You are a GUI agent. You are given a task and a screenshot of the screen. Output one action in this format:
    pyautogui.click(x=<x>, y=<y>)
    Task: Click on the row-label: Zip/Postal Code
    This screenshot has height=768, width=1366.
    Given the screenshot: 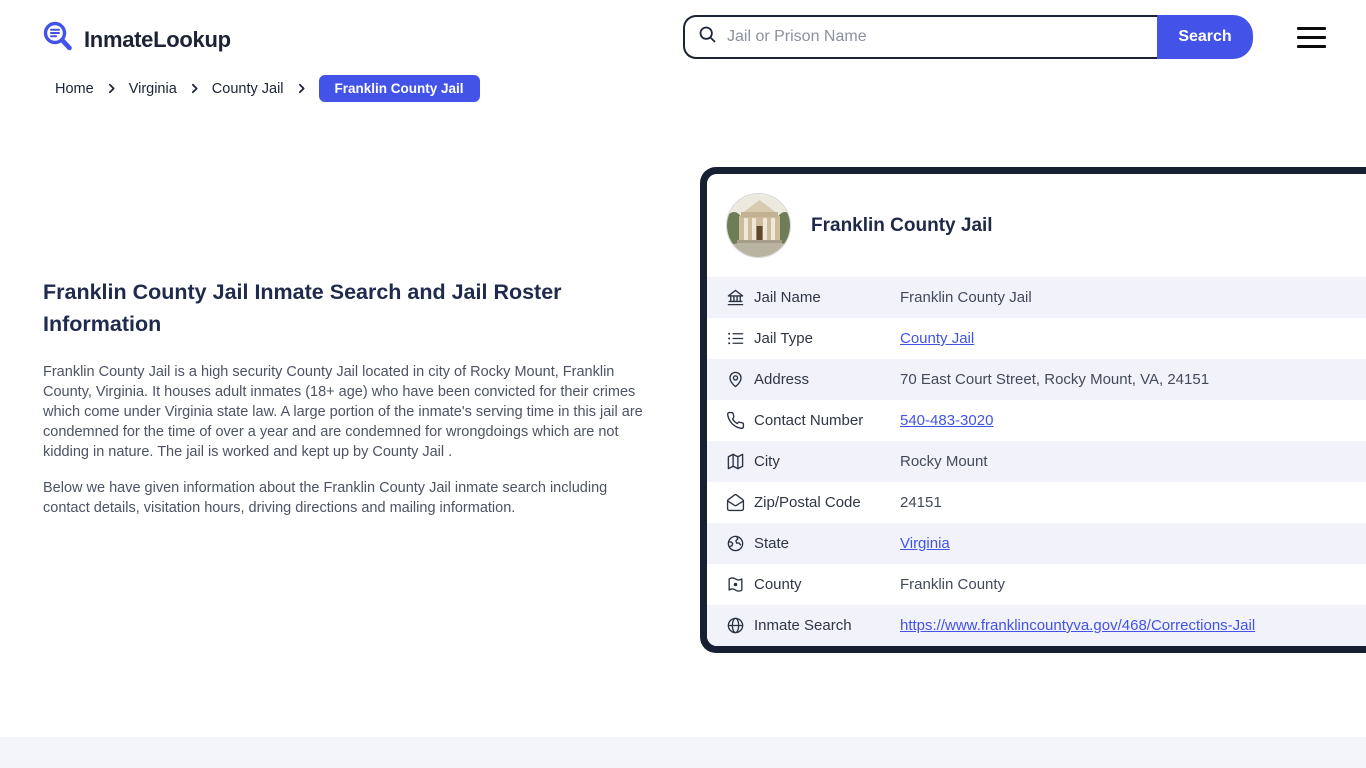 What is the action you would take?
    pyautogui.click(x=807, y=502)
    